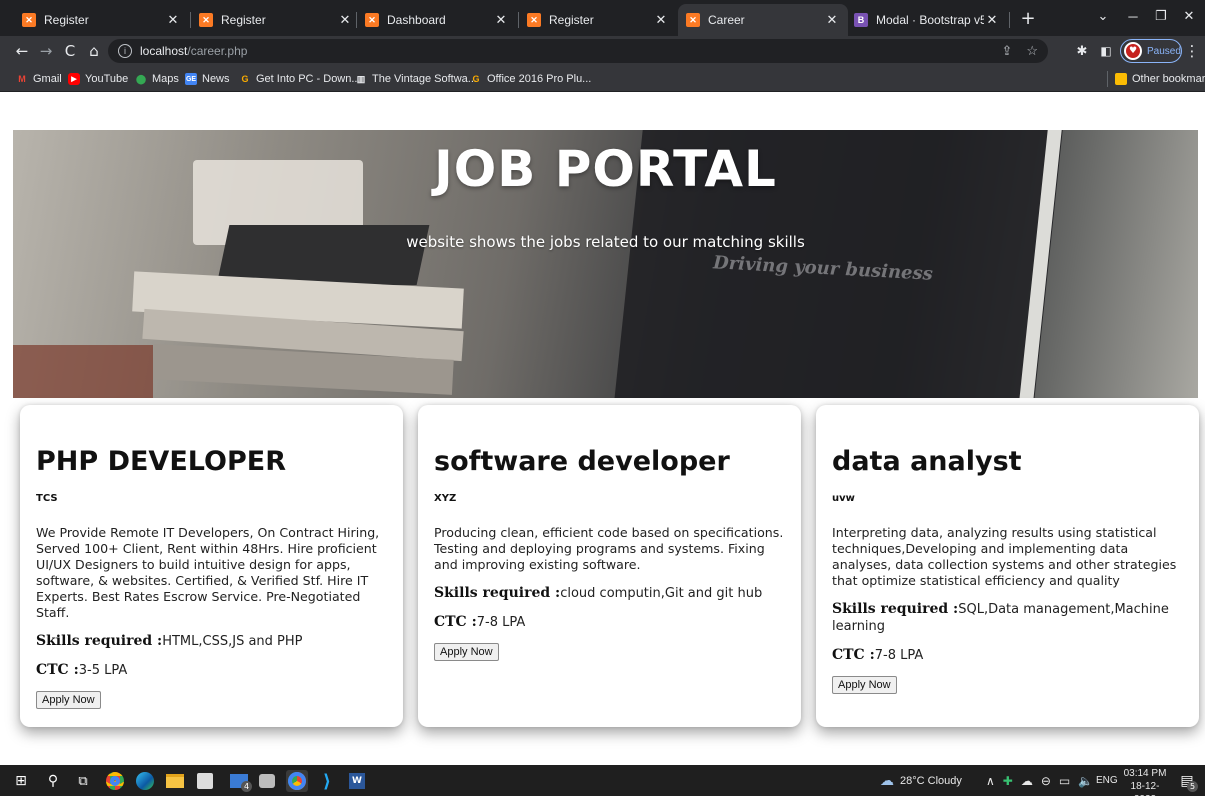 This screenshot has height=796, width=1205. Describe the element at coordinates (930, 20) in the screenshot. I see `tab-title: Modal · Bootstrap v5.2` at that location.